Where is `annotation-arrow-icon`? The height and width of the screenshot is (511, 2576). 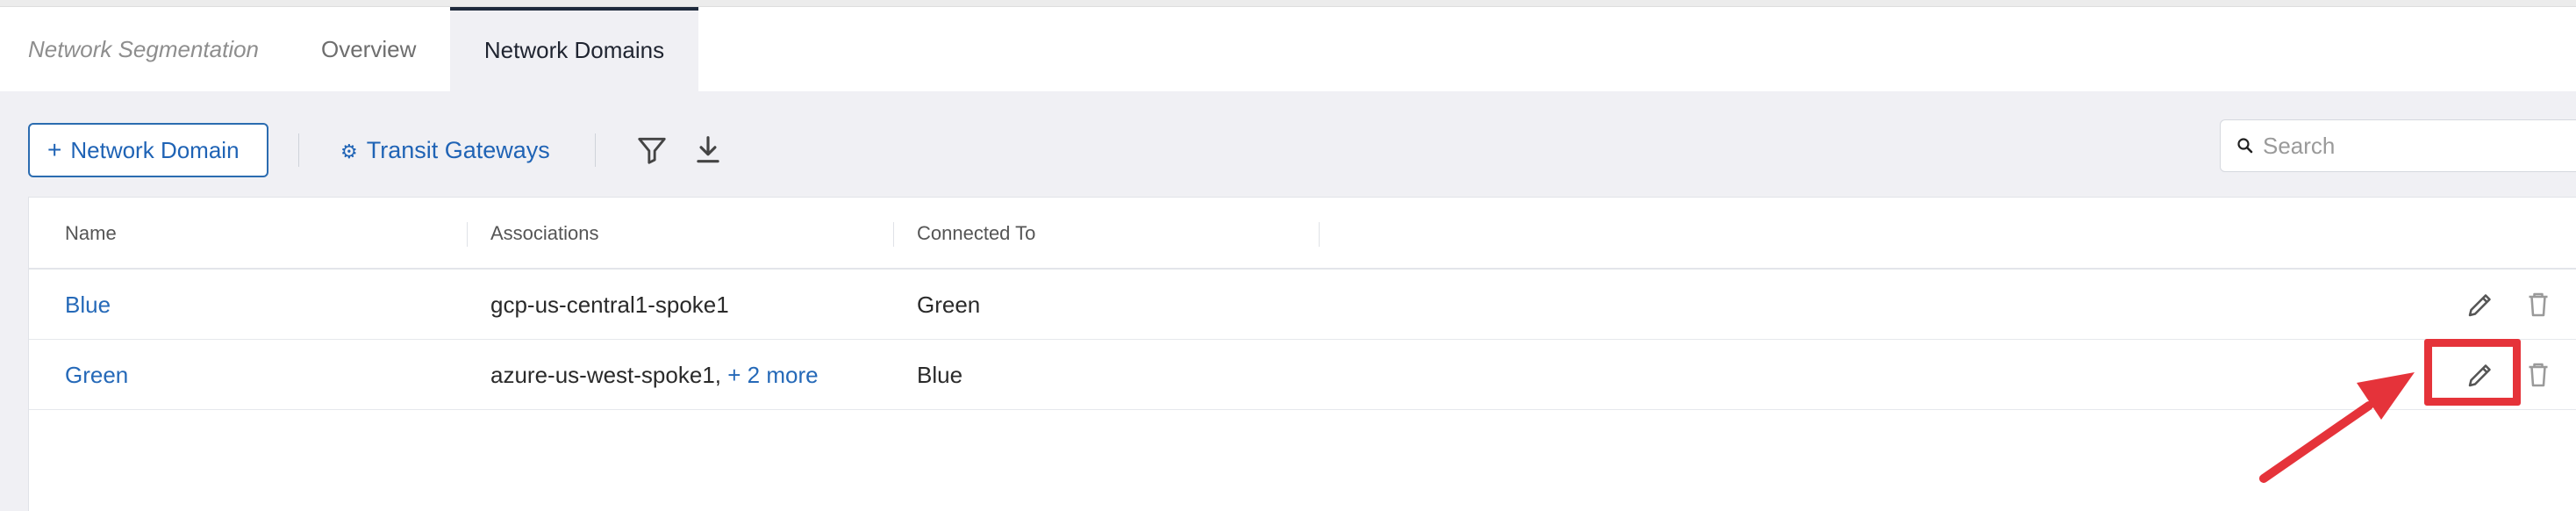 annotation-arrow-icon is located at coordinates (2337, 427).